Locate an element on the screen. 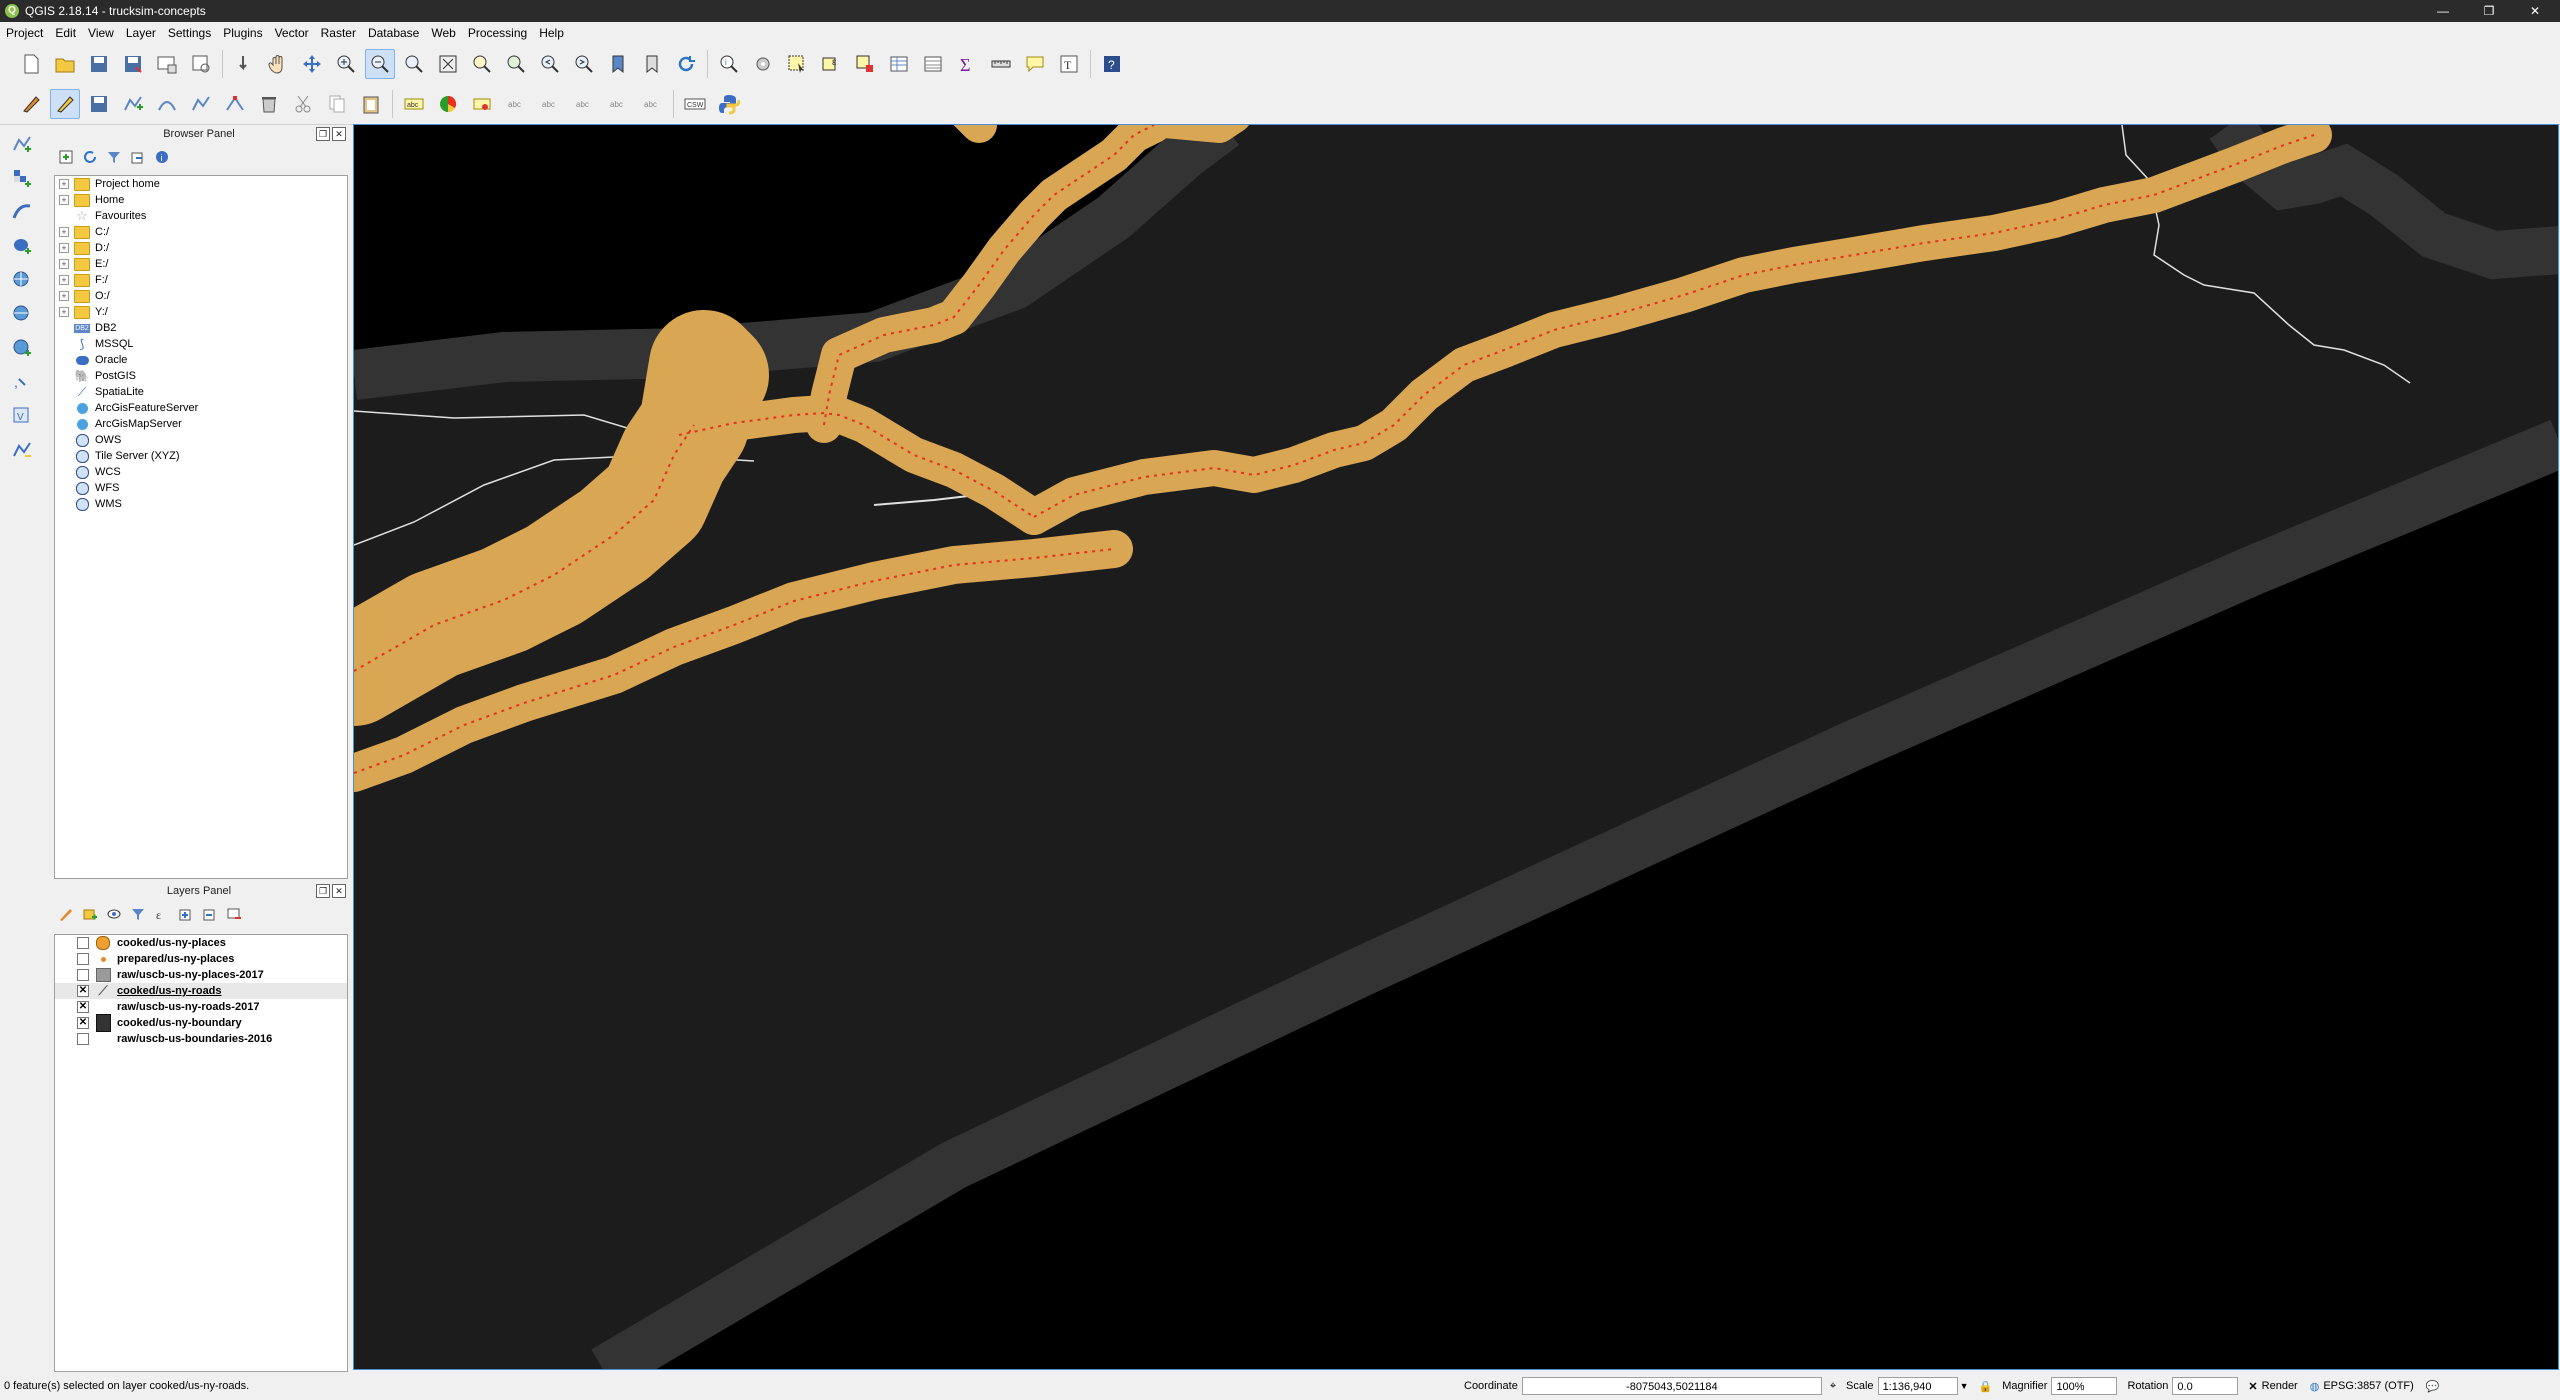 This screenshot has width=2560, height=1400. menu-edit: Edit is located at coordinates (65, 33).